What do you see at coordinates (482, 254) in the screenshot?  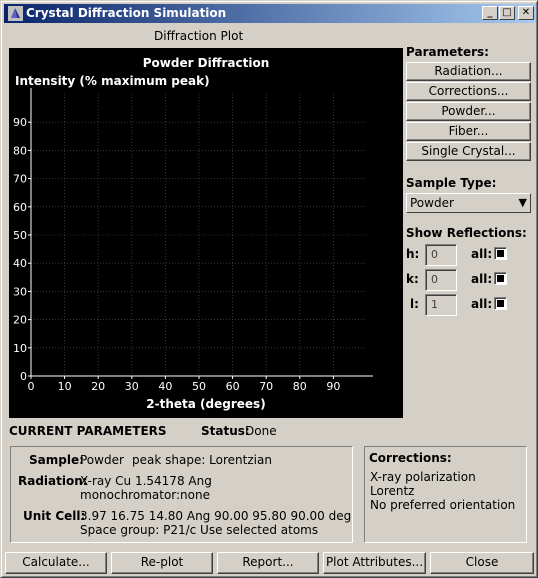 I see `h-all-label: all:` at bounding box center [482, 254].